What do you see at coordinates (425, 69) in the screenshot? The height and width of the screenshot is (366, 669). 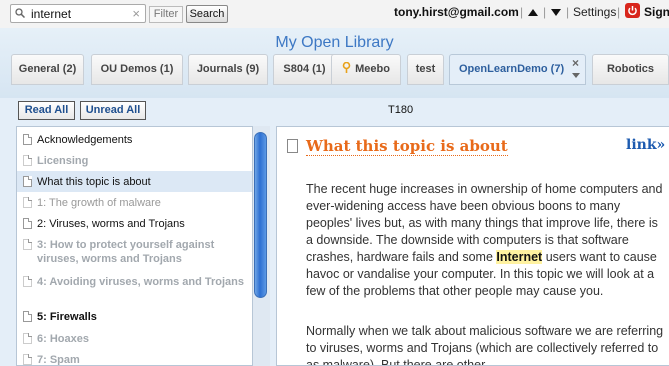 I see `tab-test: test` at bounding box center [425, 69].